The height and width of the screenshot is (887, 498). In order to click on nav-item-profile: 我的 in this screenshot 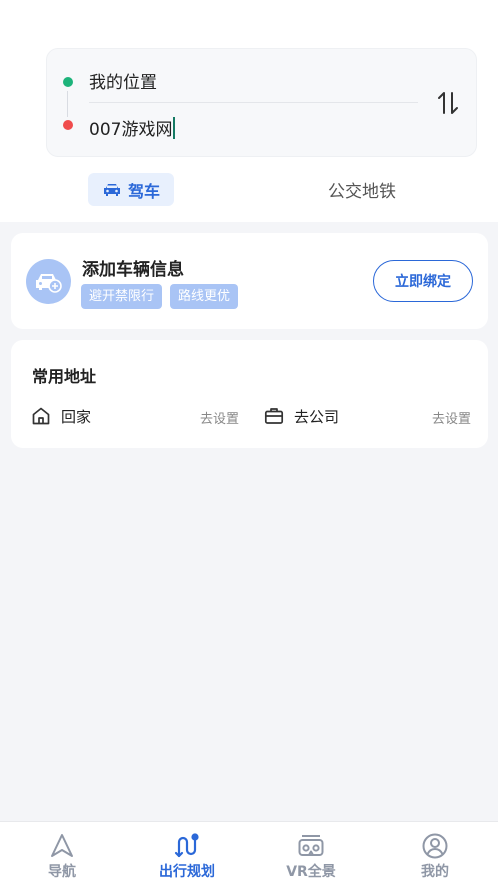, I will do `click(435, 856)`.